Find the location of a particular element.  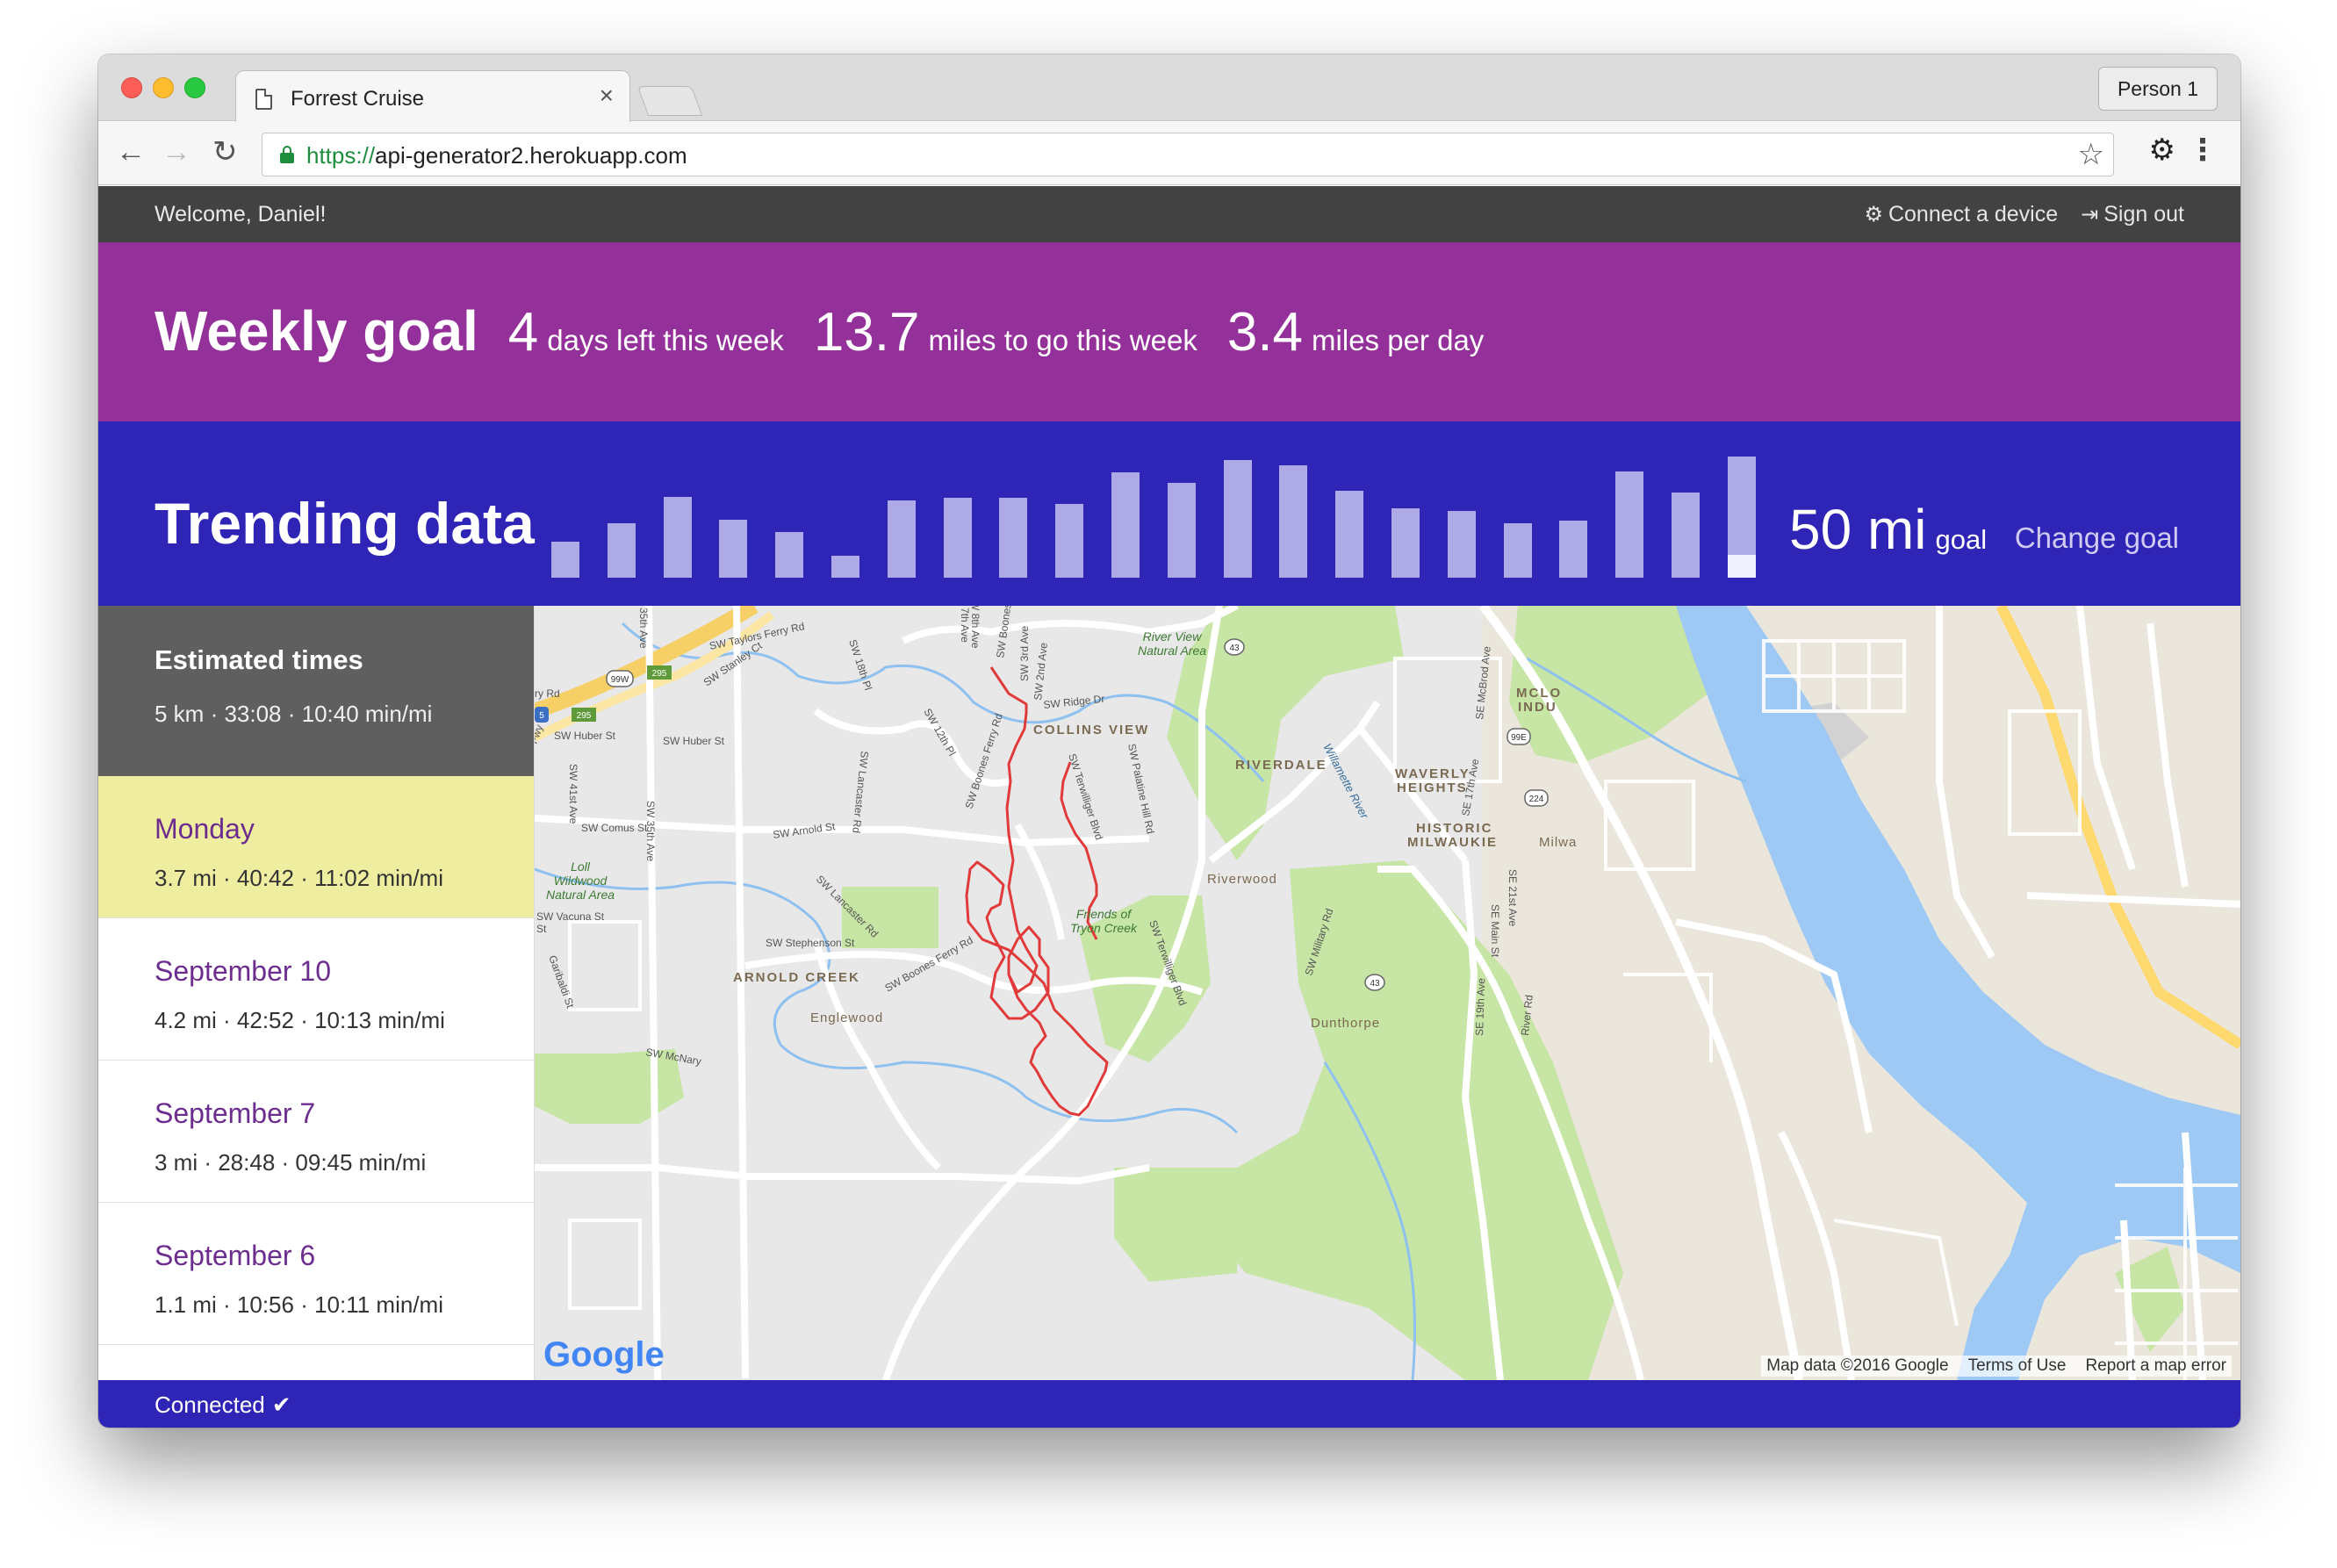

zoom-window-button is located at coordinates (194, 87).